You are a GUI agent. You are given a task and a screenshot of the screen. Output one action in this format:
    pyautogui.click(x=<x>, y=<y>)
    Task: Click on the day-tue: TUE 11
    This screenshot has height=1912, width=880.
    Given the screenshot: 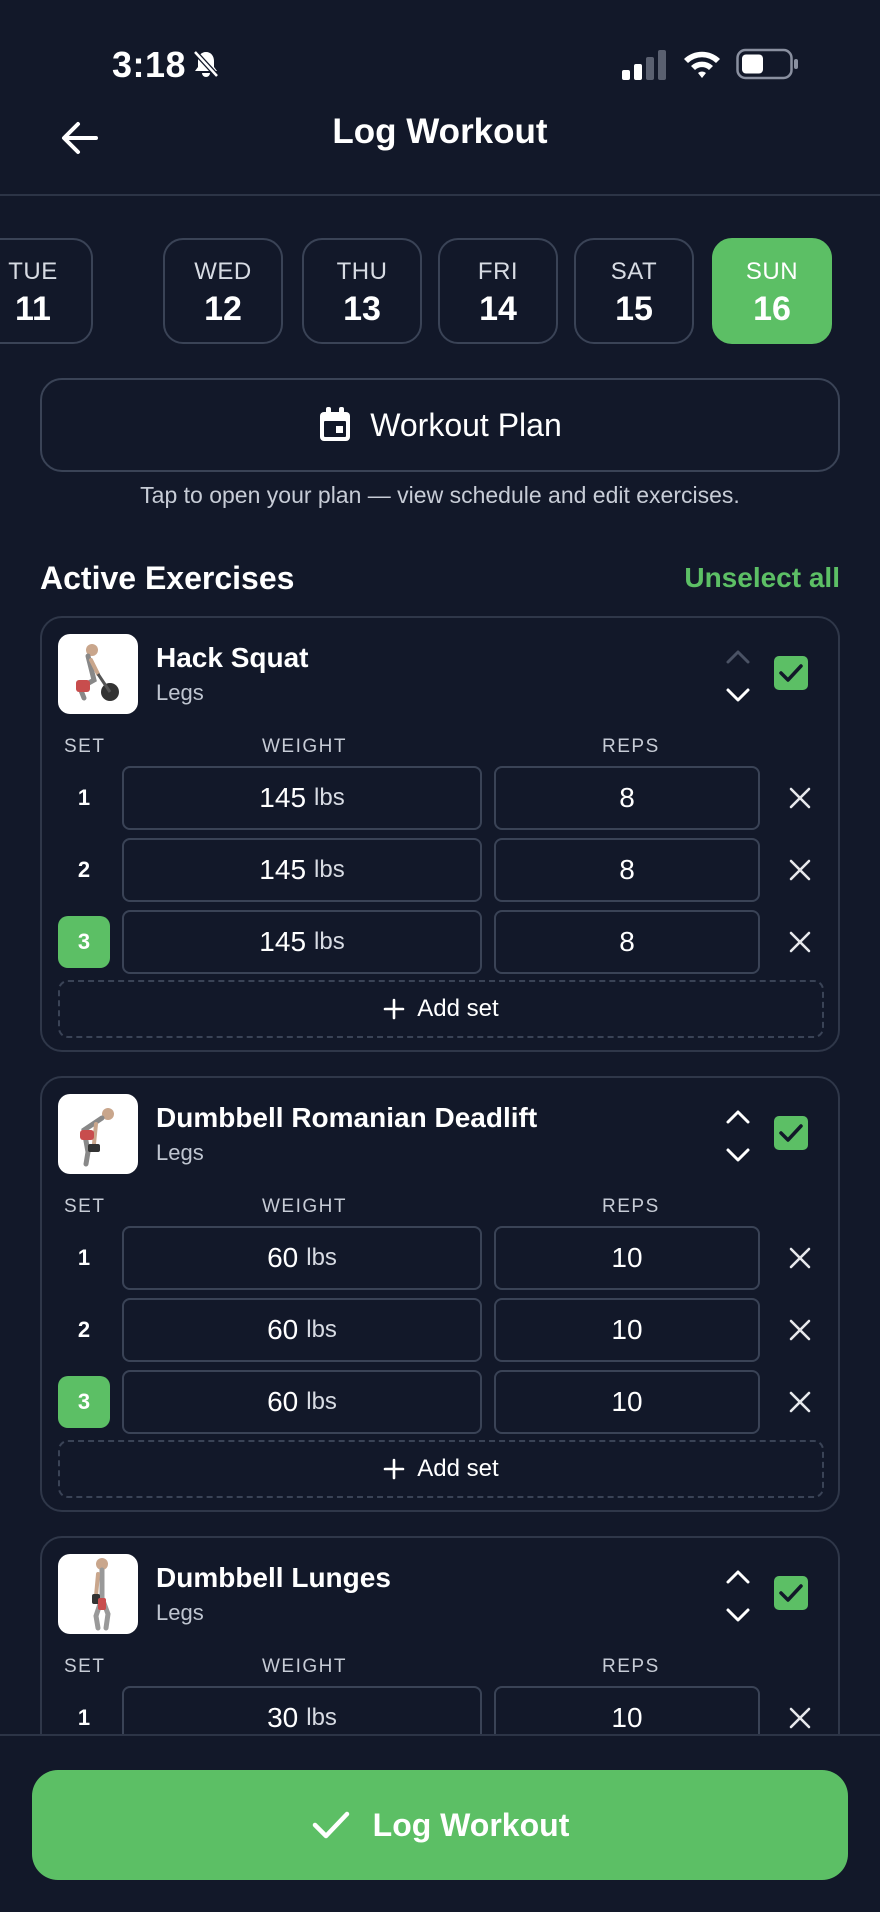 What is the action you would take?
    pyautogui.click(x=46, y=291)
    